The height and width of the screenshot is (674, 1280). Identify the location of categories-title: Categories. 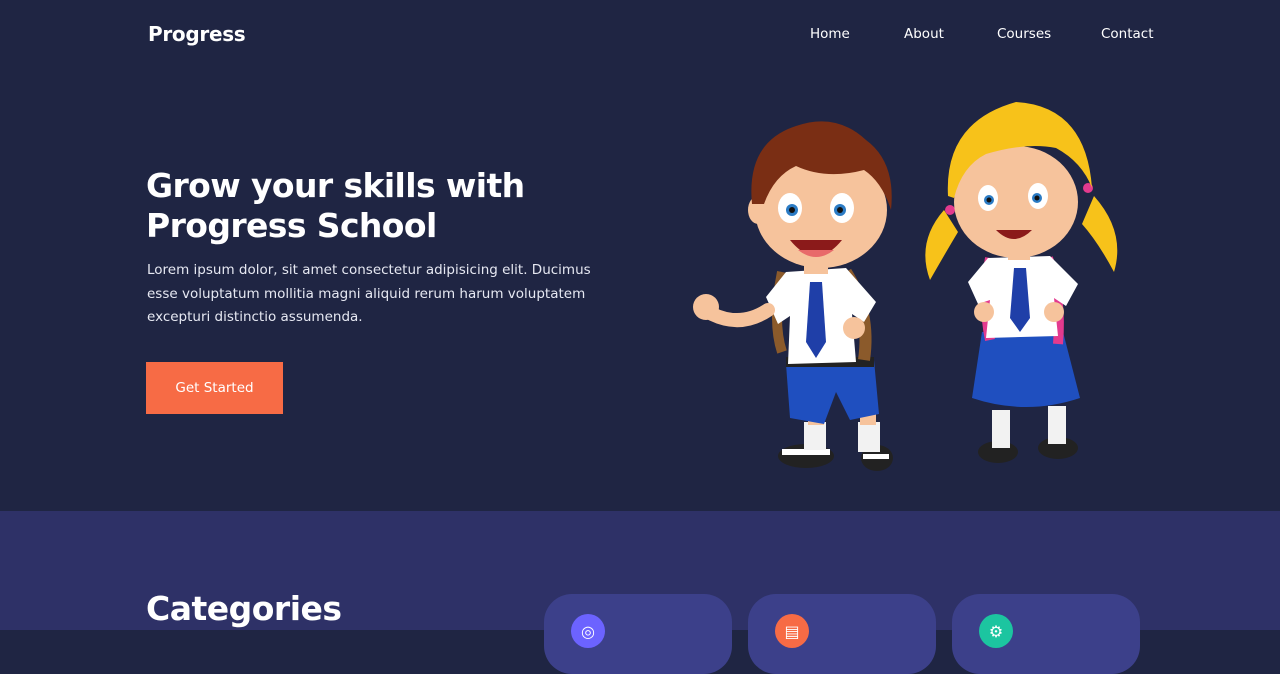
(244, 608).